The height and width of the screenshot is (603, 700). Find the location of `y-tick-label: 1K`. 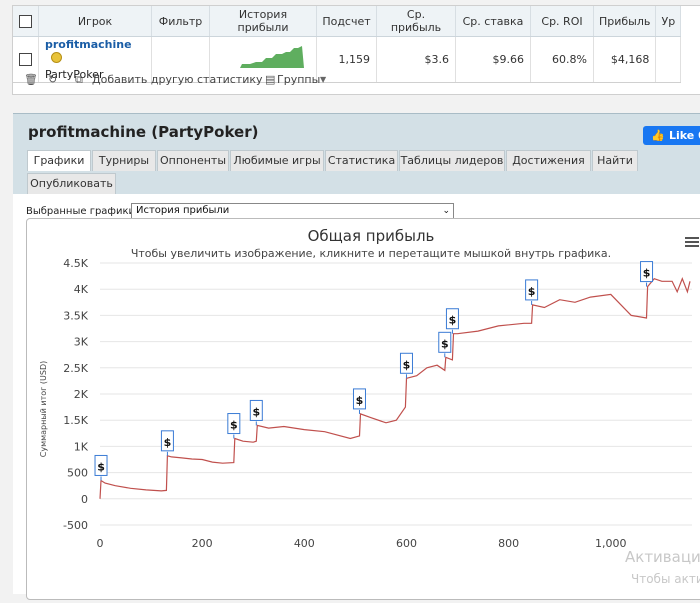

y-tick-label: 1K is located at coordinates (81, 446).